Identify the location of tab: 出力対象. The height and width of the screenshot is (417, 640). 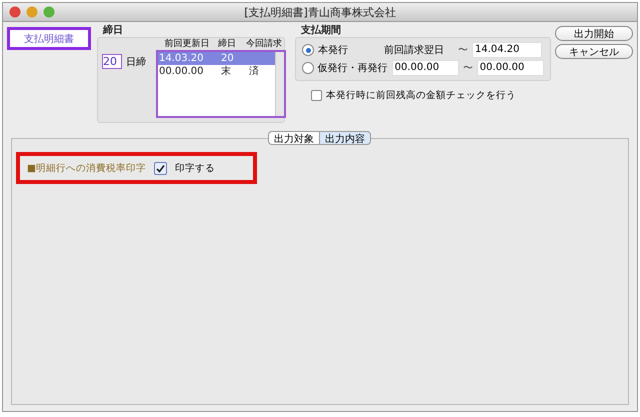
(294, 138).